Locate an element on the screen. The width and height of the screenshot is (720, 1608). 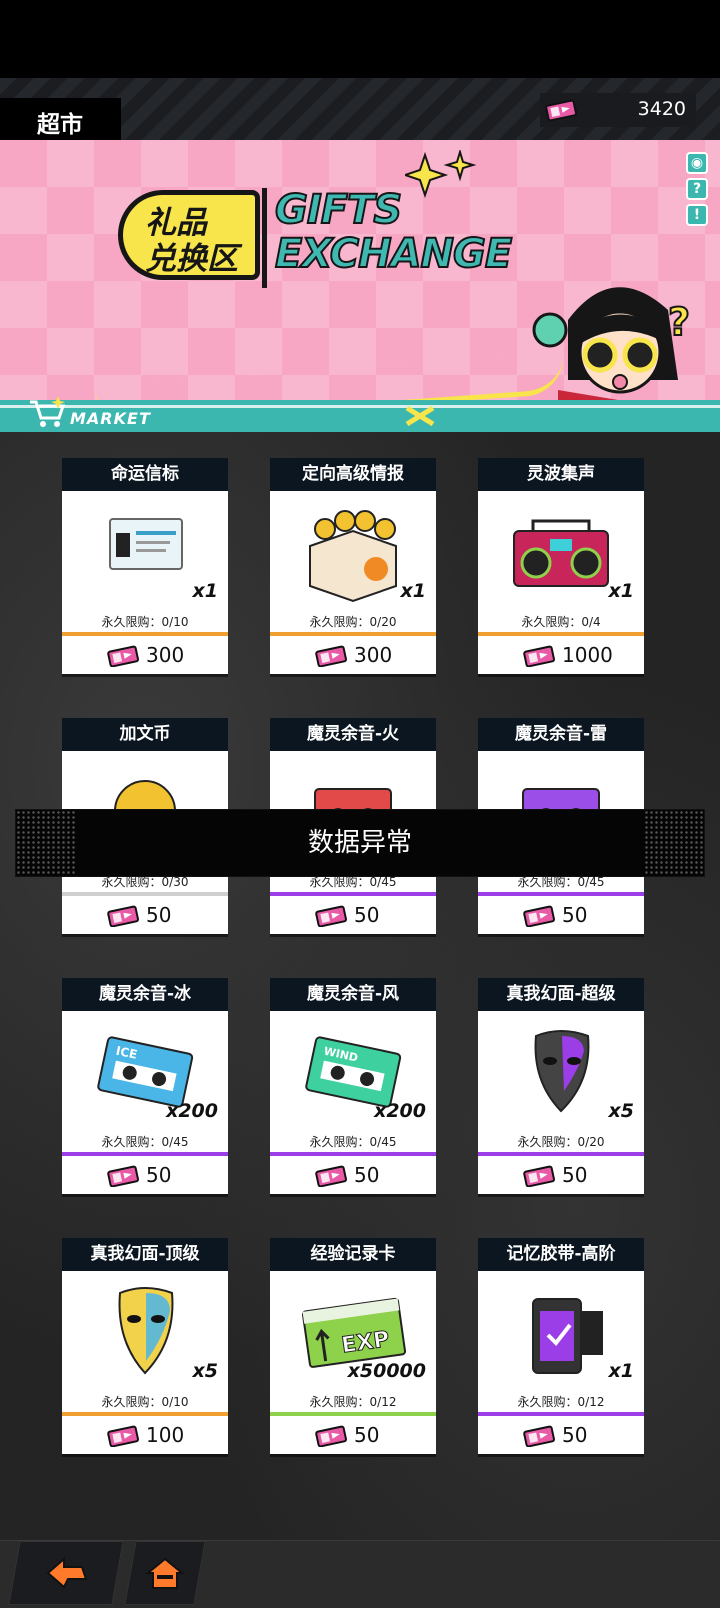
item-name: 真我幻面-顶级 is located at coordinates (145, 1254).